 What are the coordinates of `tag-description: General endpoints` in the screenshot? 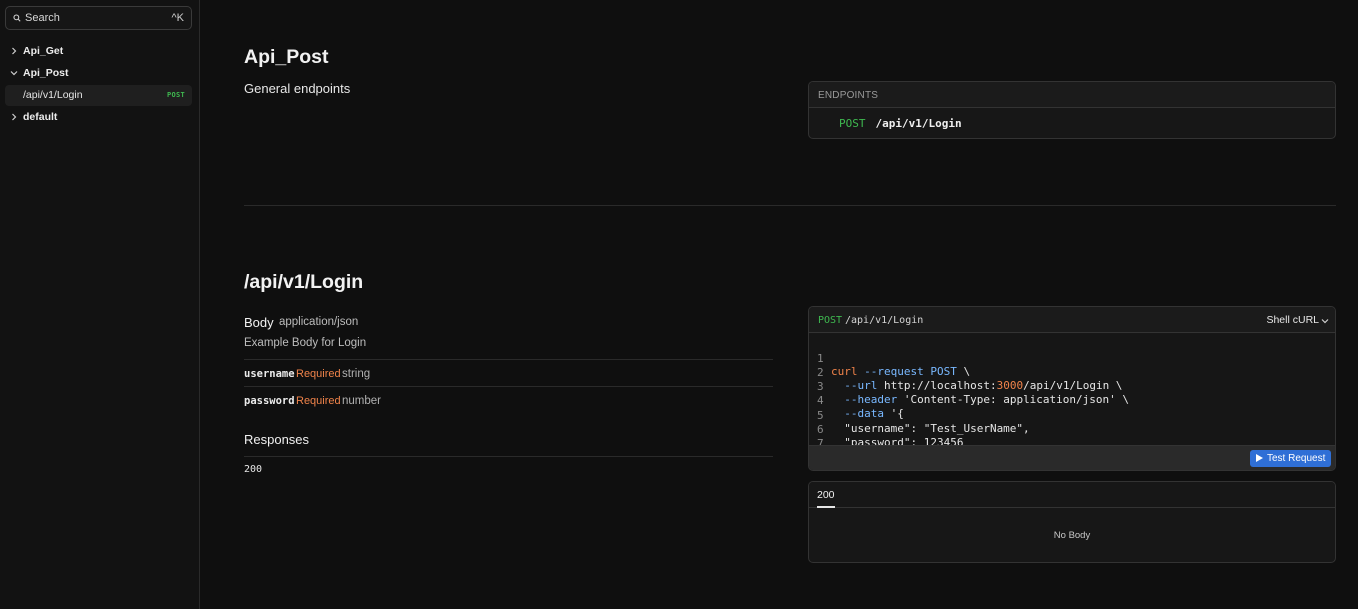 It's located at (297, 88).